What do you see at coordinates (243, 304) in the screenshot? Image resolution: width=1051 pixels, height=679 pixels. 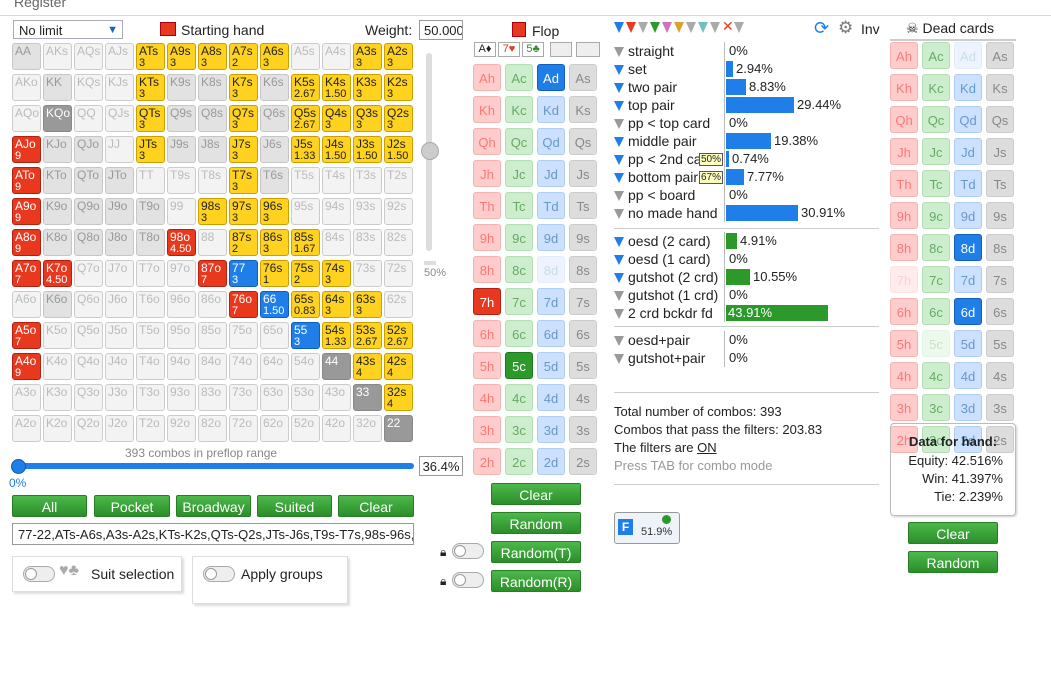 I see `hand-cell: 76o 7` at bounding box center [243, 304].